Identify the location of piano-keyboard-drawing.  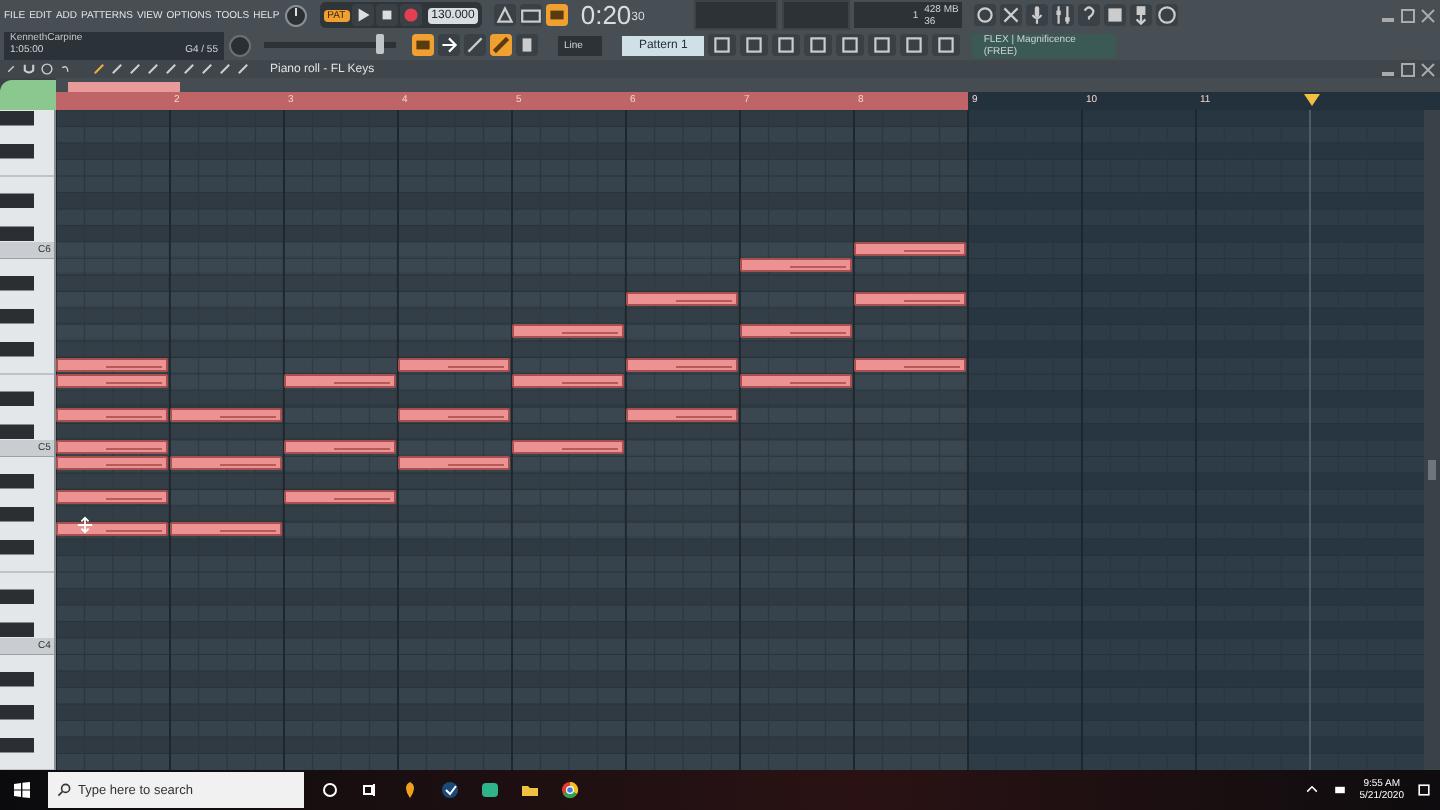
(28, 440).